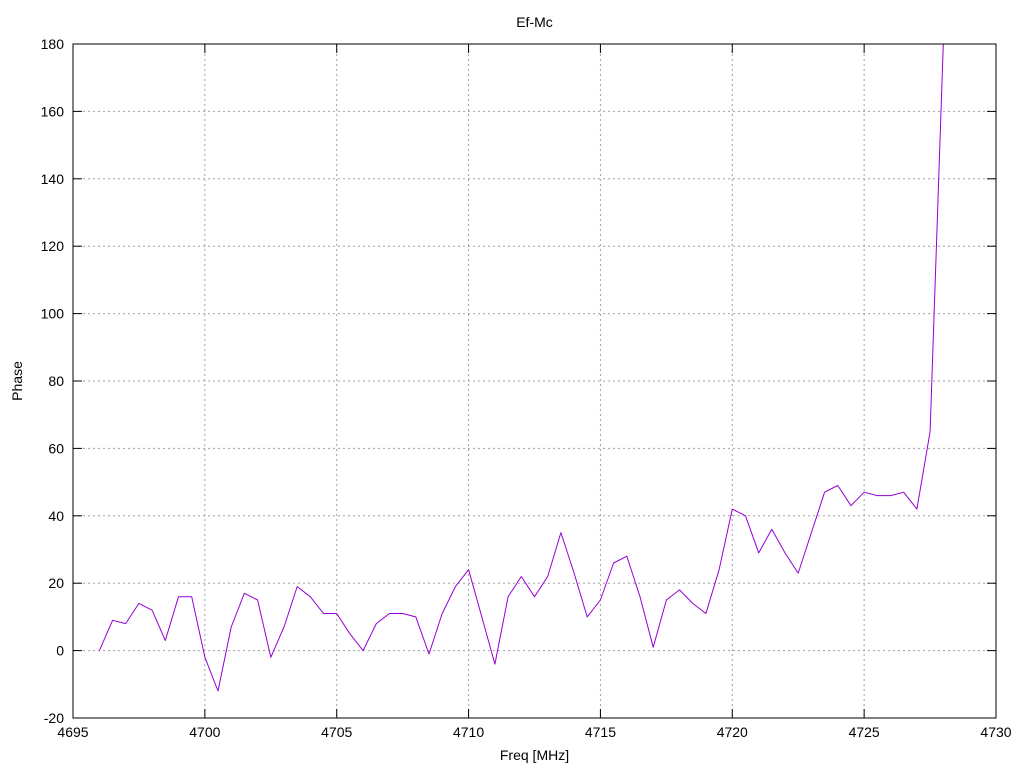  I want to click on y-tick-label: 60, so click(56, 448).